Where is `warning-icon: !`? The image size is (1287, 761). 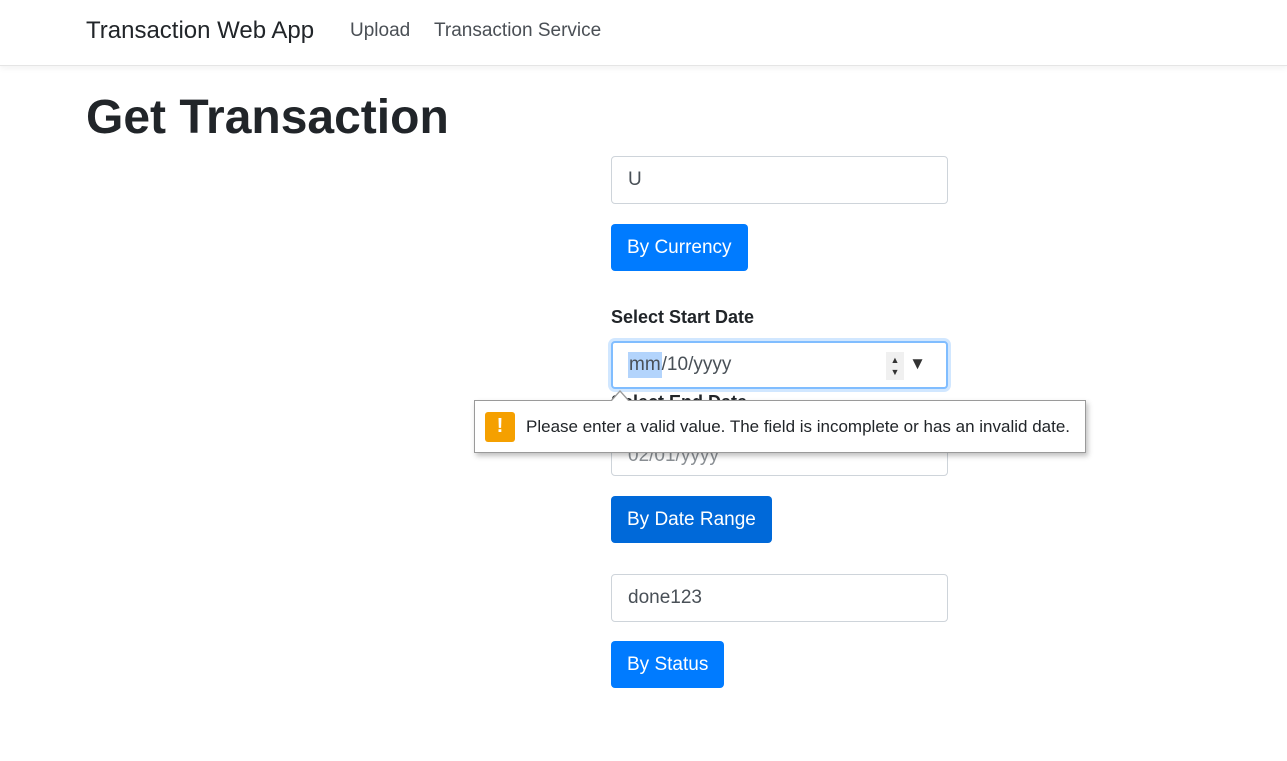 warning-icon: ! is located at coordinates (500, 426).